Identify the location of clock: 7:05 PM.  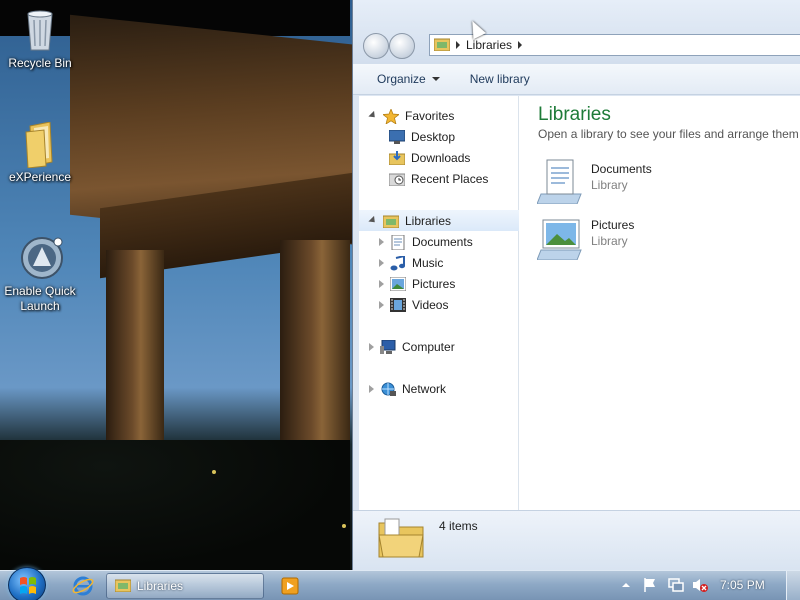
(742, 585).